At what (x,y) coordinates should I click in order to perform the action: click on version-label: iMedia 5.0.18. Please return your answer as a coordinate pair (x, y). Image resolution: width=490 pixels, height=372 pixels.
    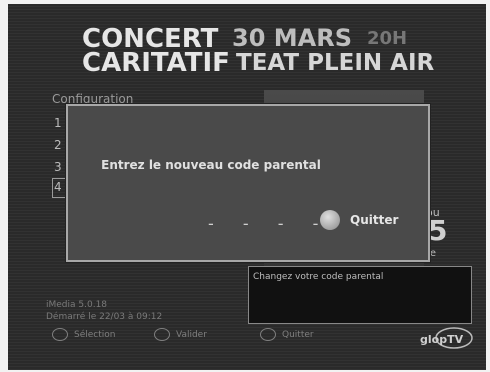
    Looking at the image, I should click on (77, 305).